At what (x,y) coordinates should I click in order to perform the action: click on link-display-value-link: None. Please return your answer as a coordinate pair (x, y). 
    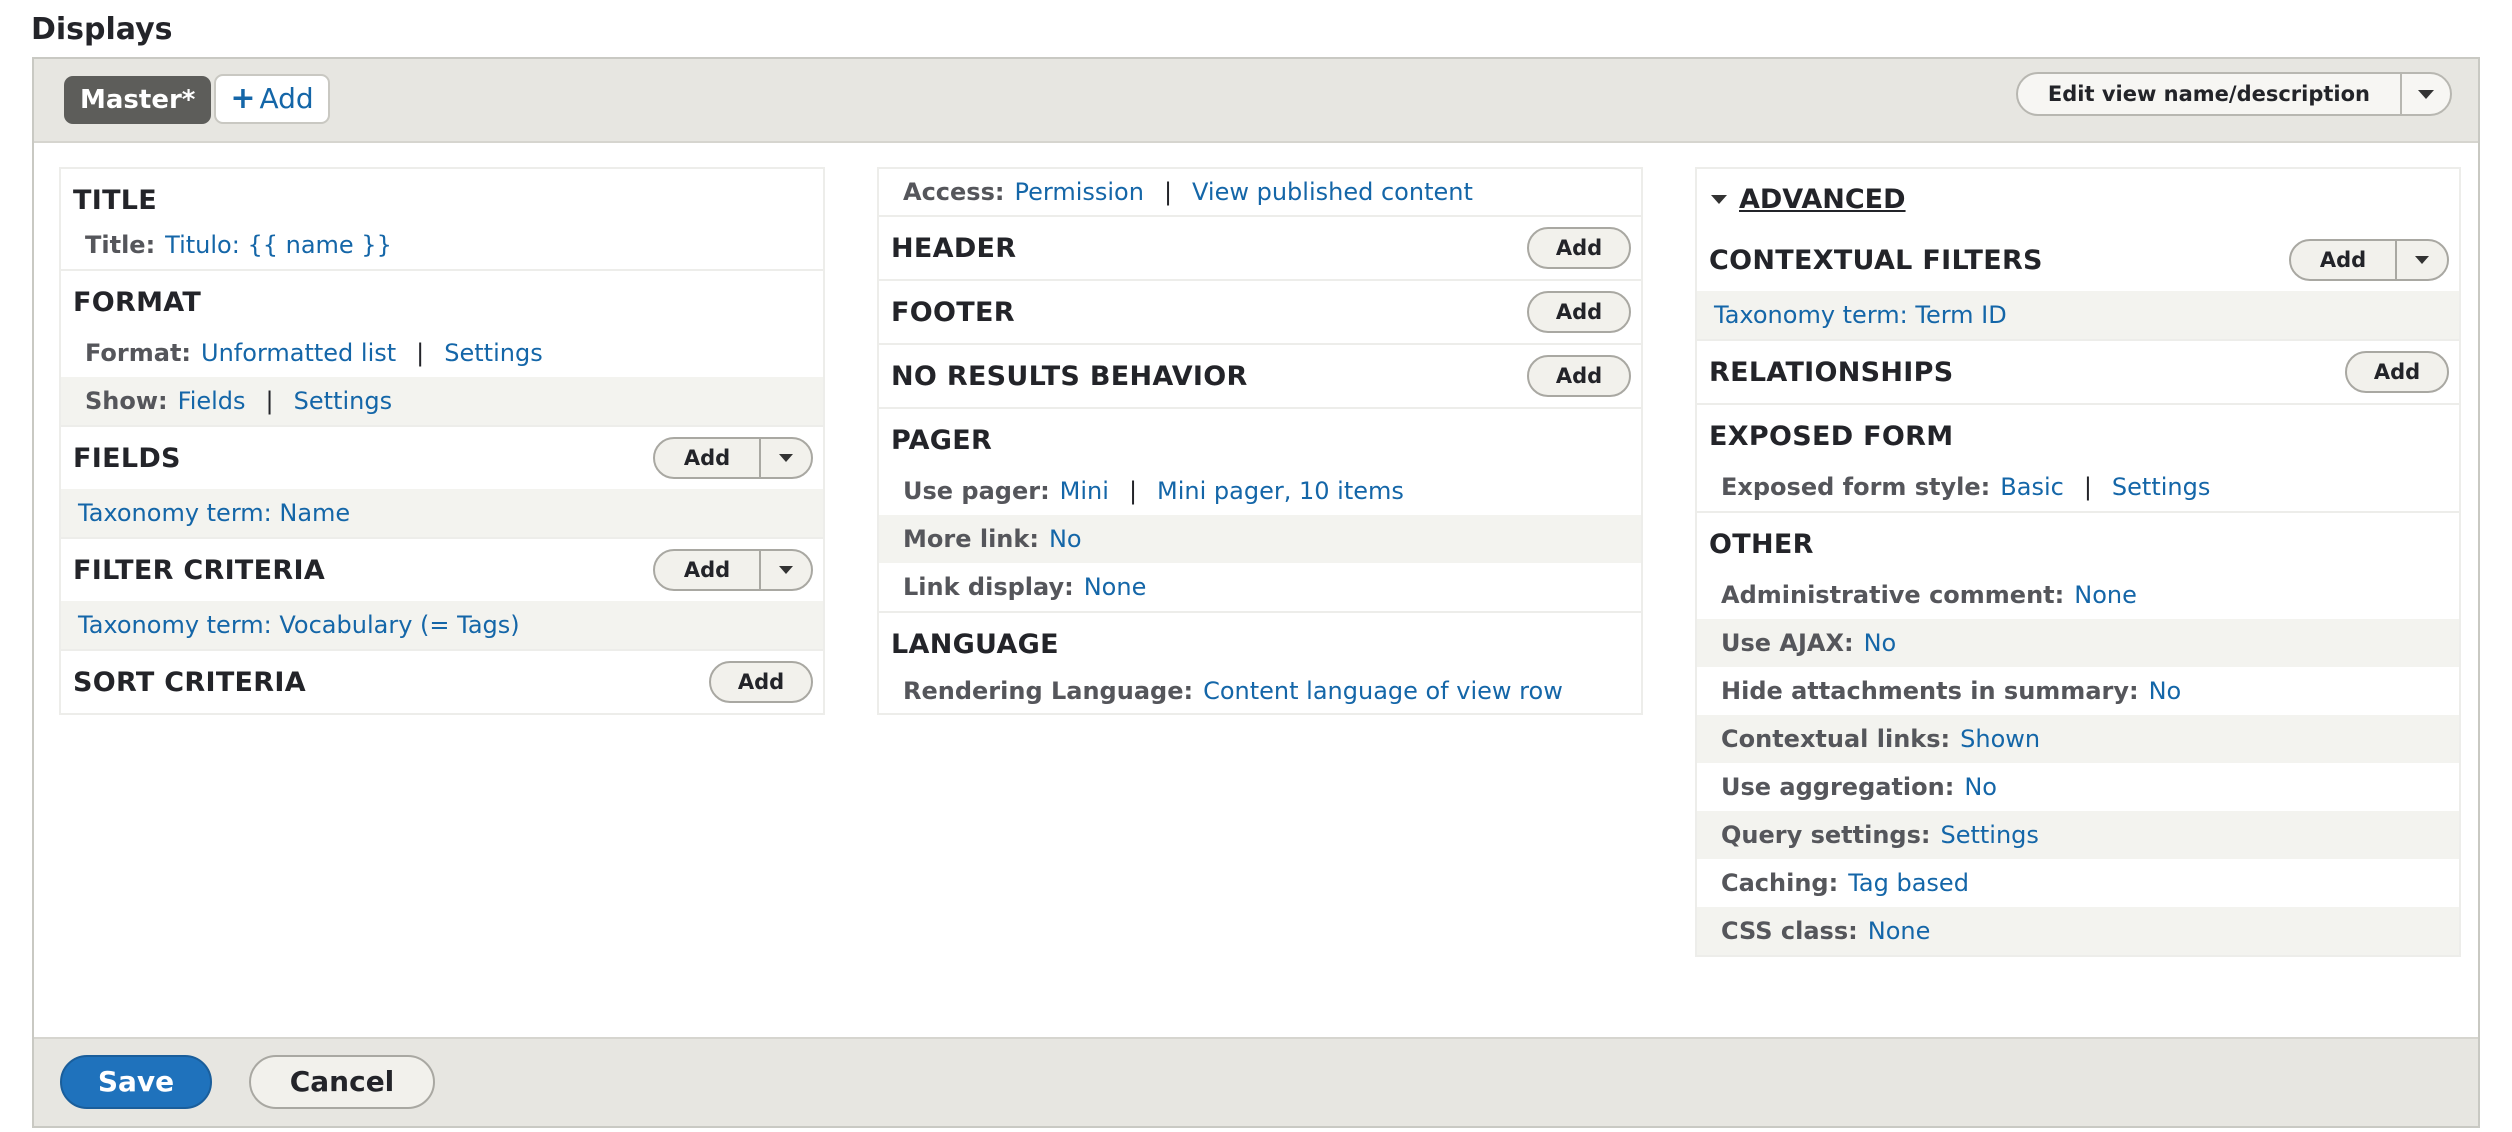
    Looking at the image, I should click on (1115, 587).